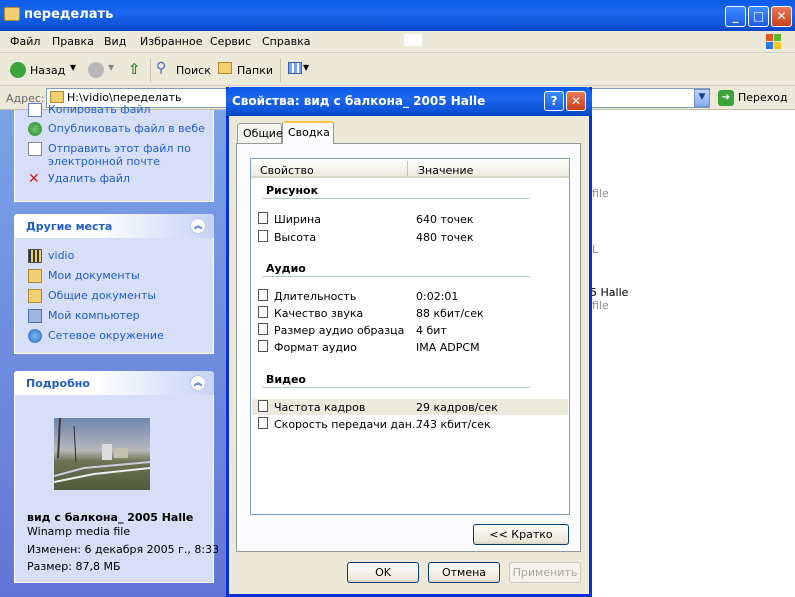 The image size is (795, 597). What do you see at coordinates (69, 226) in the screenshot?
I see `other-places-title: Другие места` at bounding box center [69, 226].